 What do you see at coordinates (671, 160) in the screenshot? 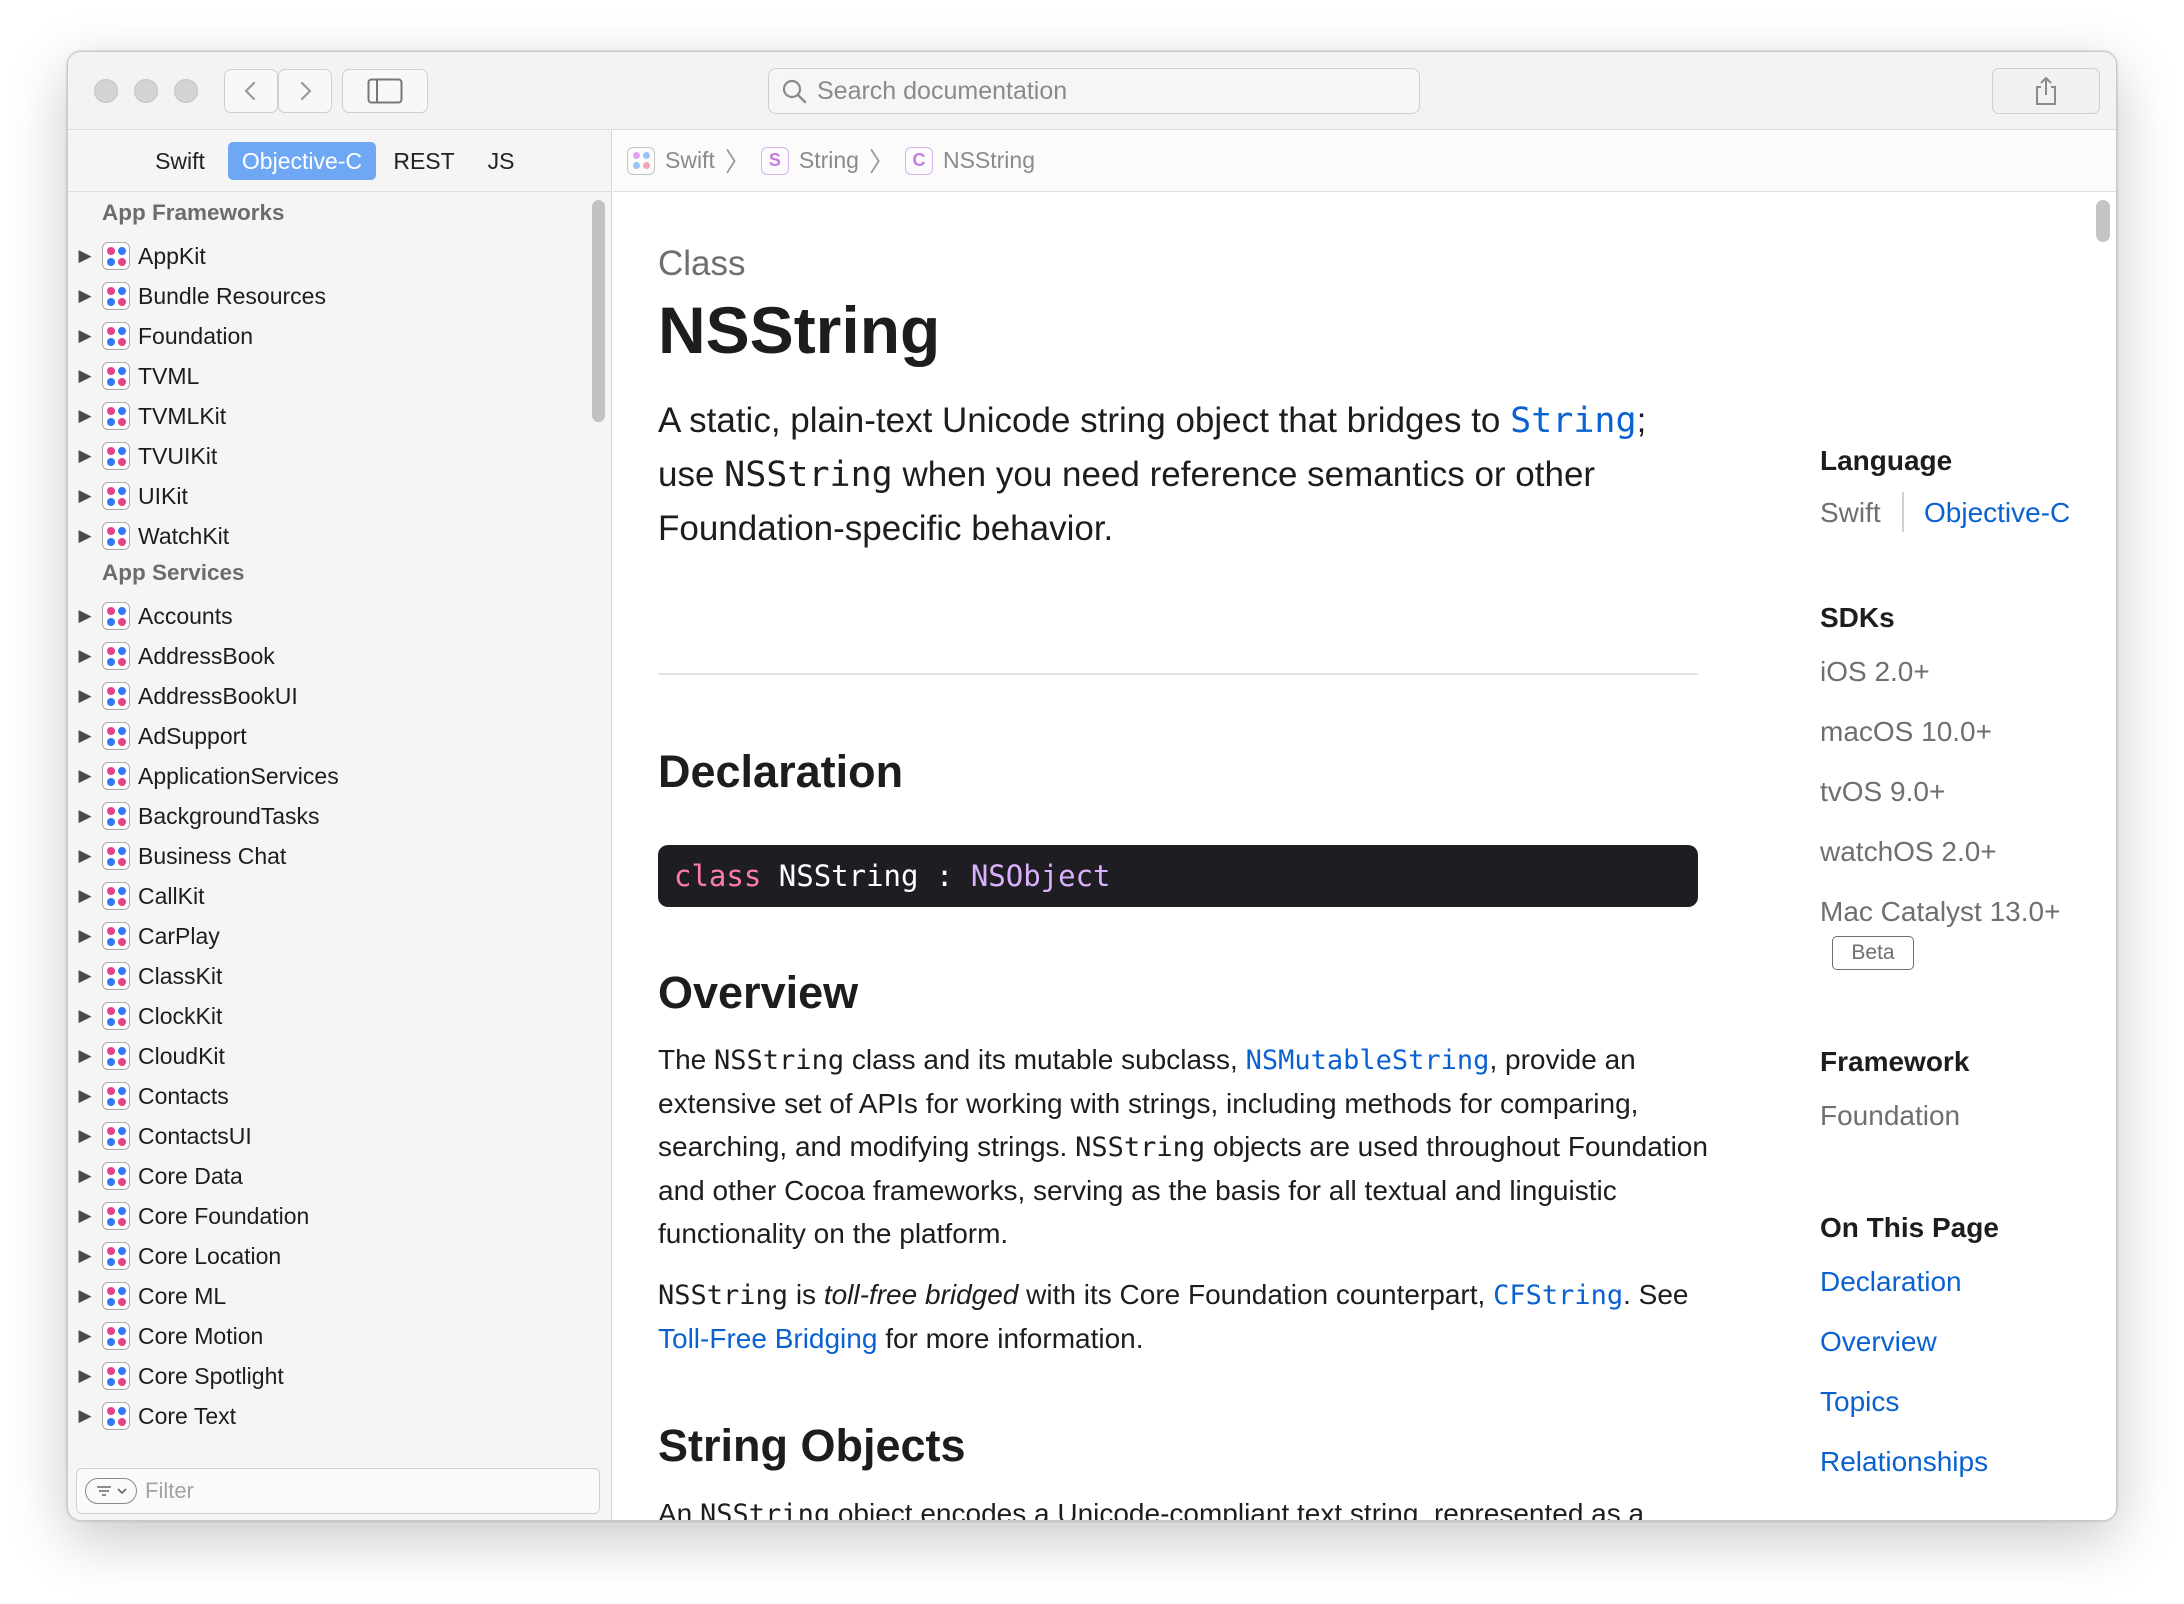
I see `breadcrumb-item-swift: Swift` at bounding box center [671, 160].